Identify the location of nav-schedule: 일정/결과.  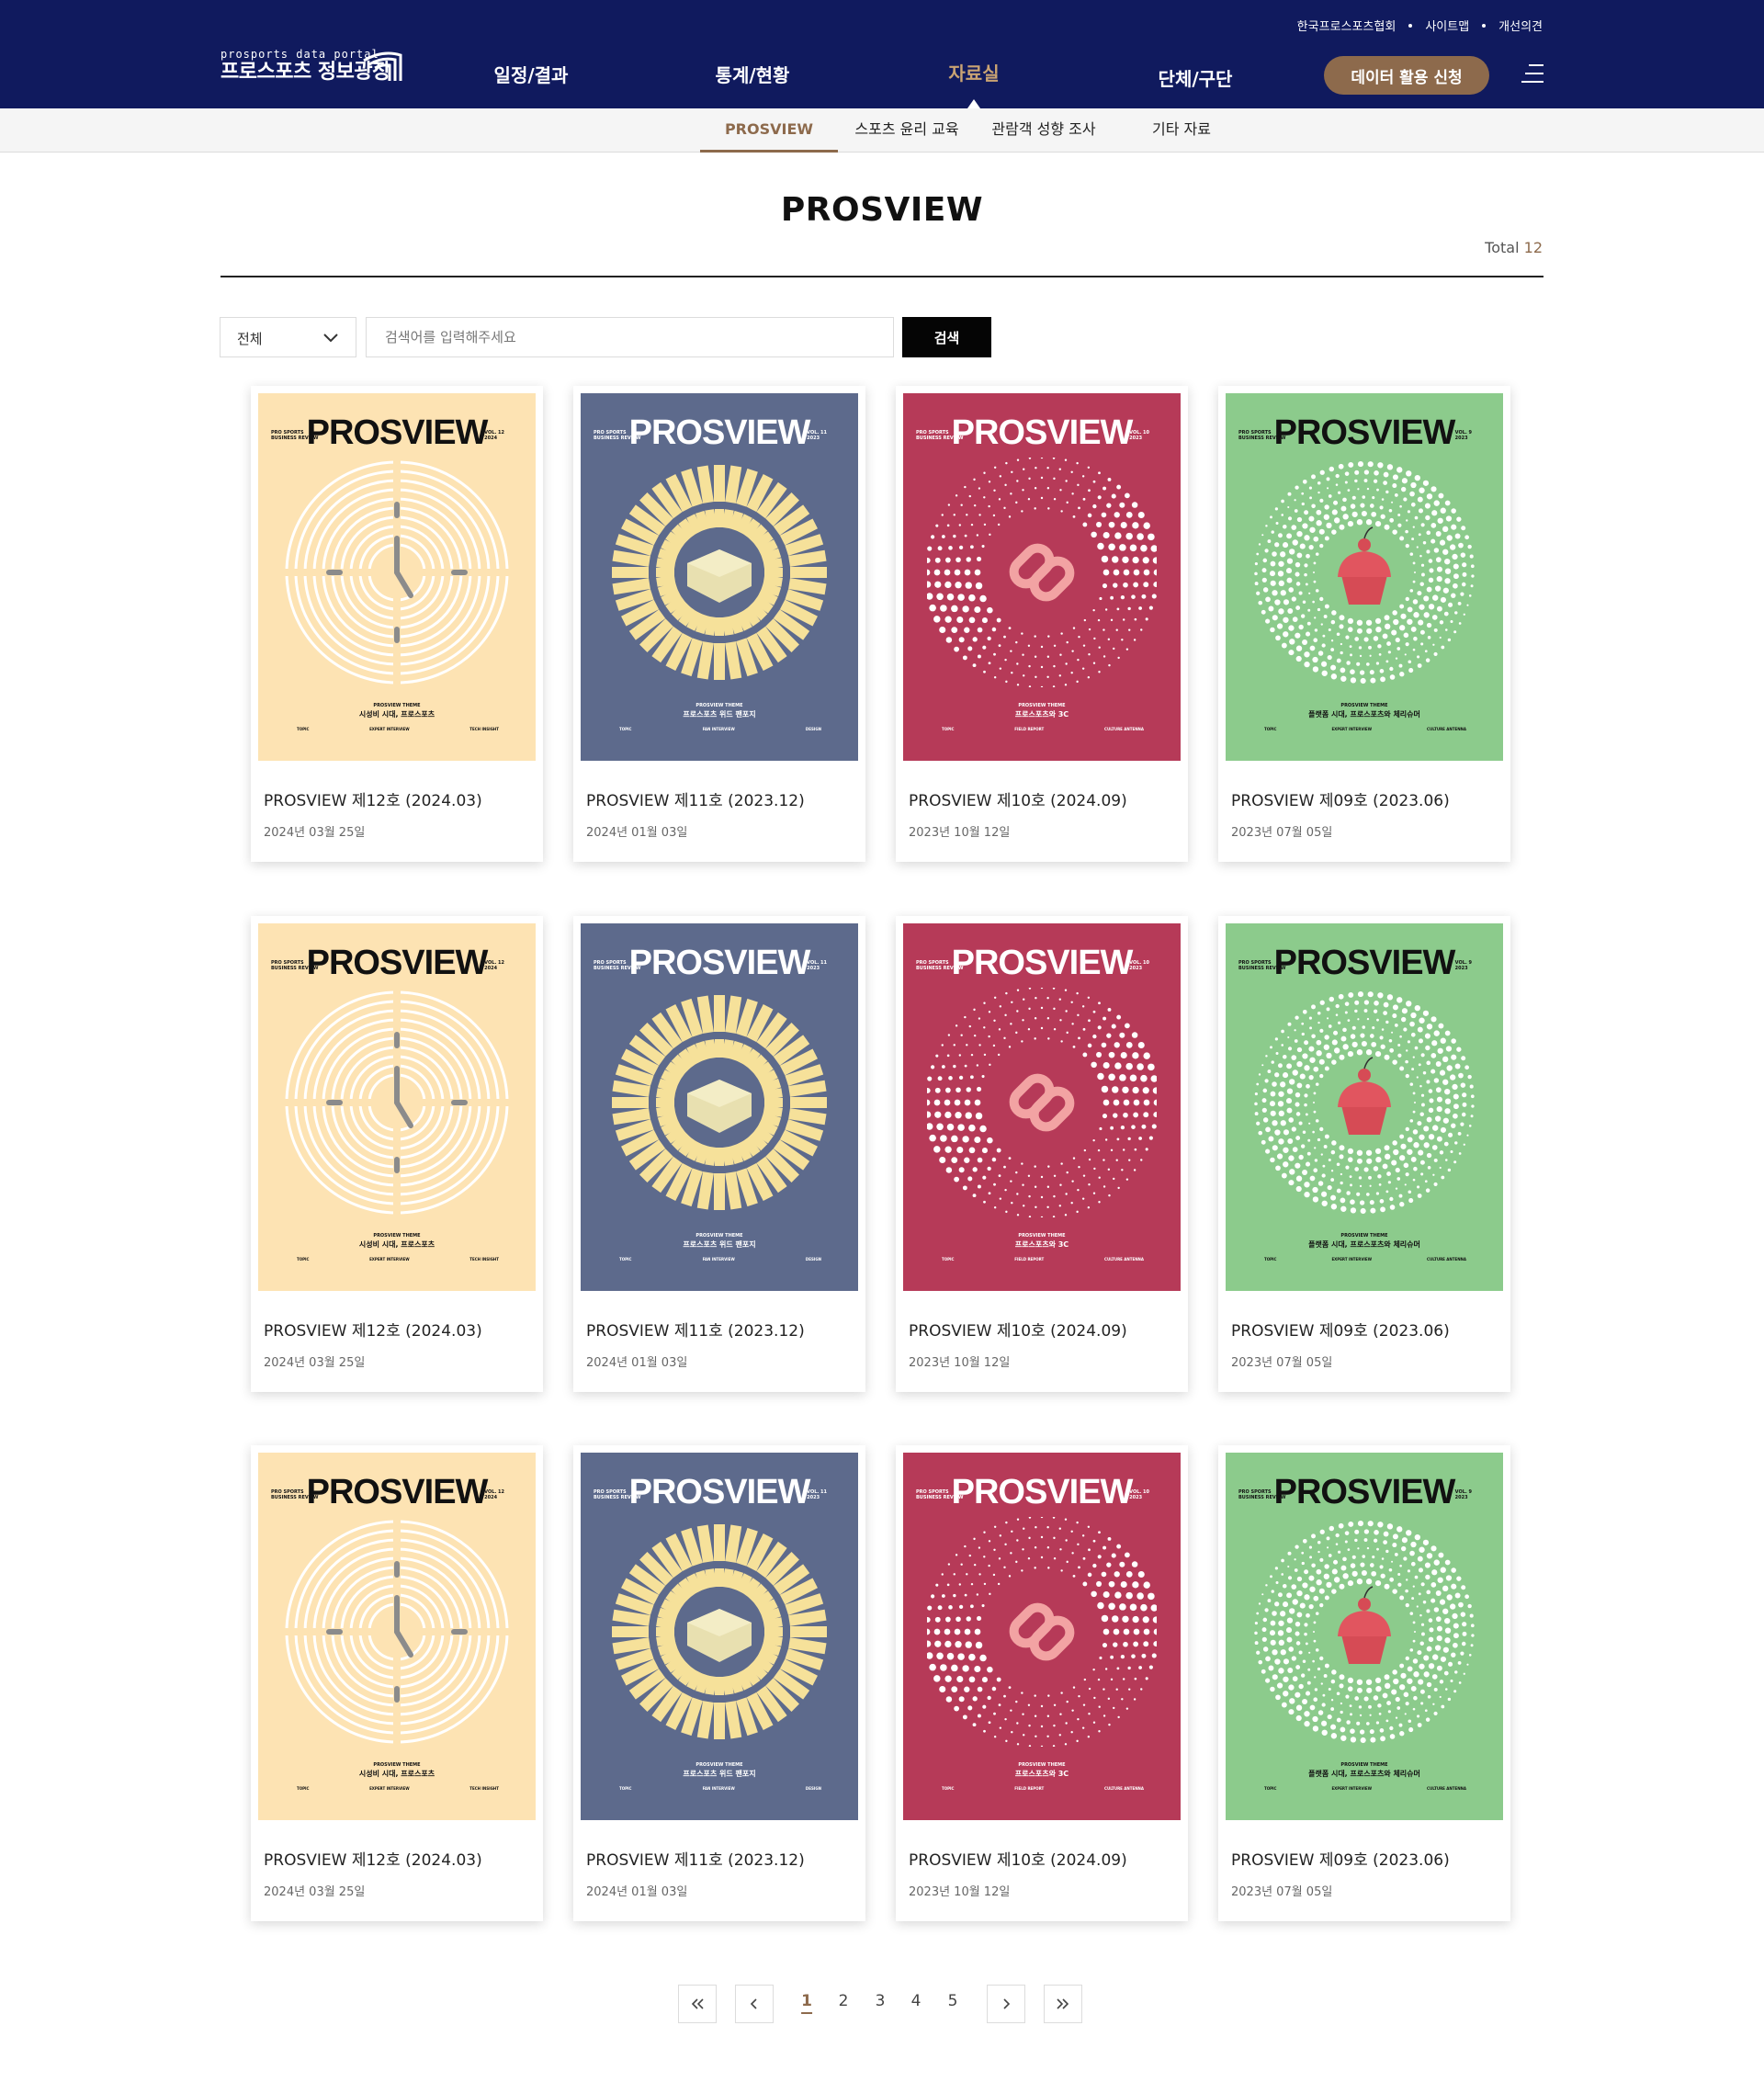
(531, 74).